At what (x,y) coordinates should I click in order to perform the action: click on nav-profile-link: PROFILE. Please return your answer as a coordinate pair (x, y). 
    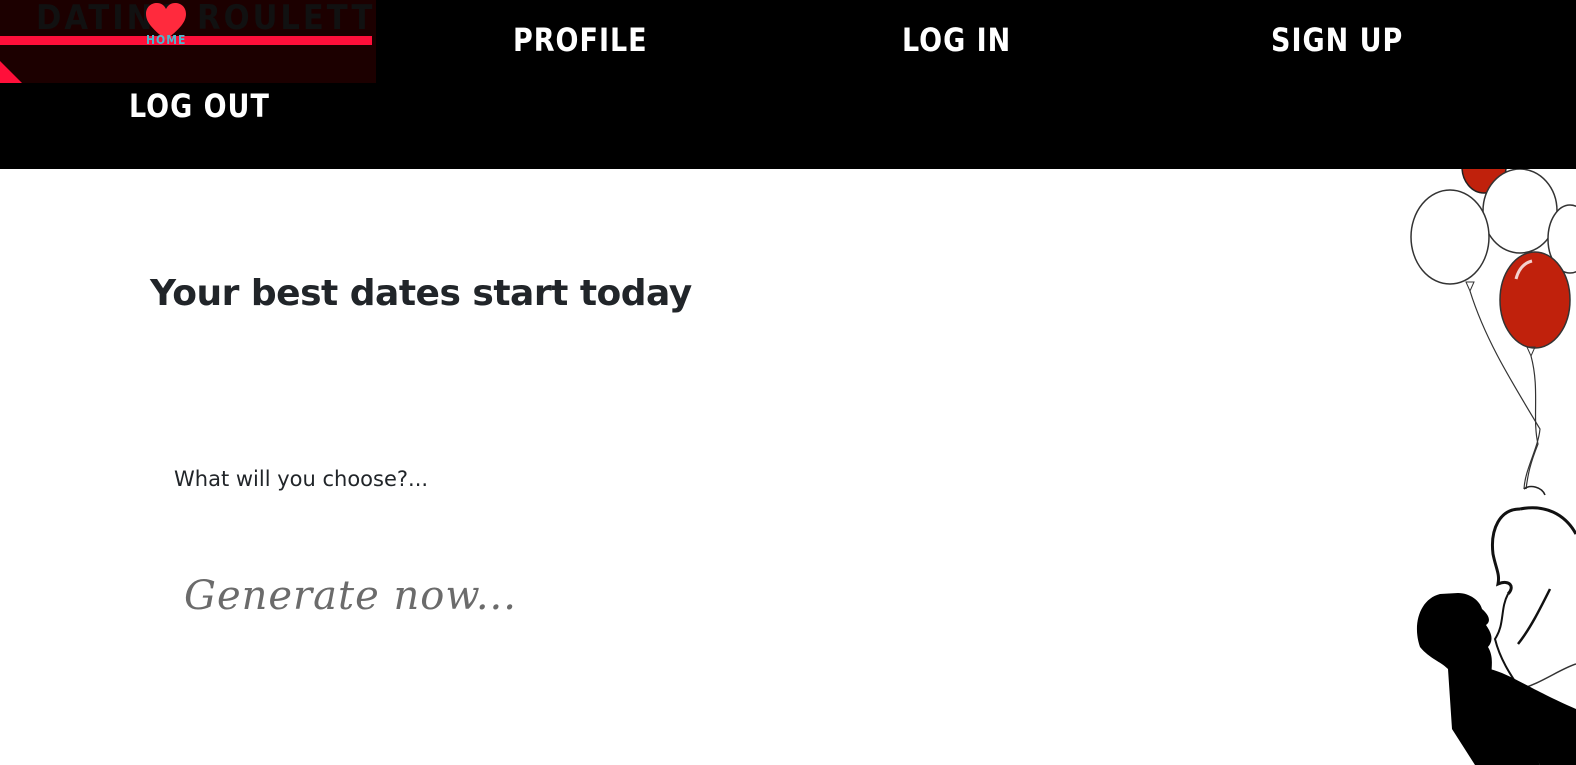
    Looking at the image, I should click on (580, 41).